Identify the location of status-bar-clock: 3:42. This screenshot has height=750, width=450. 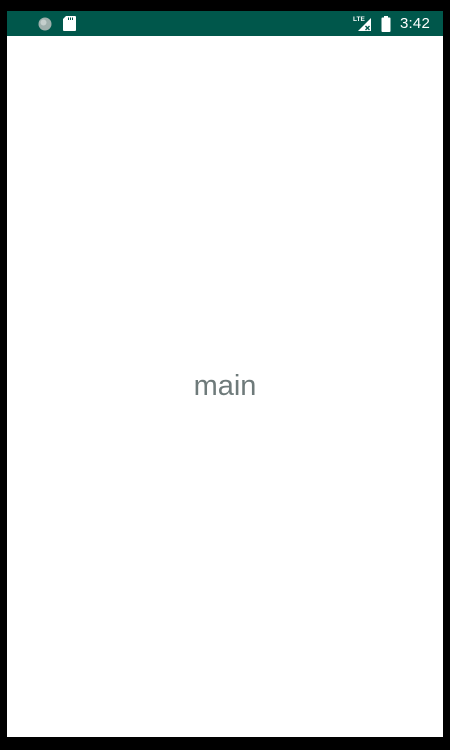
(415, 23).